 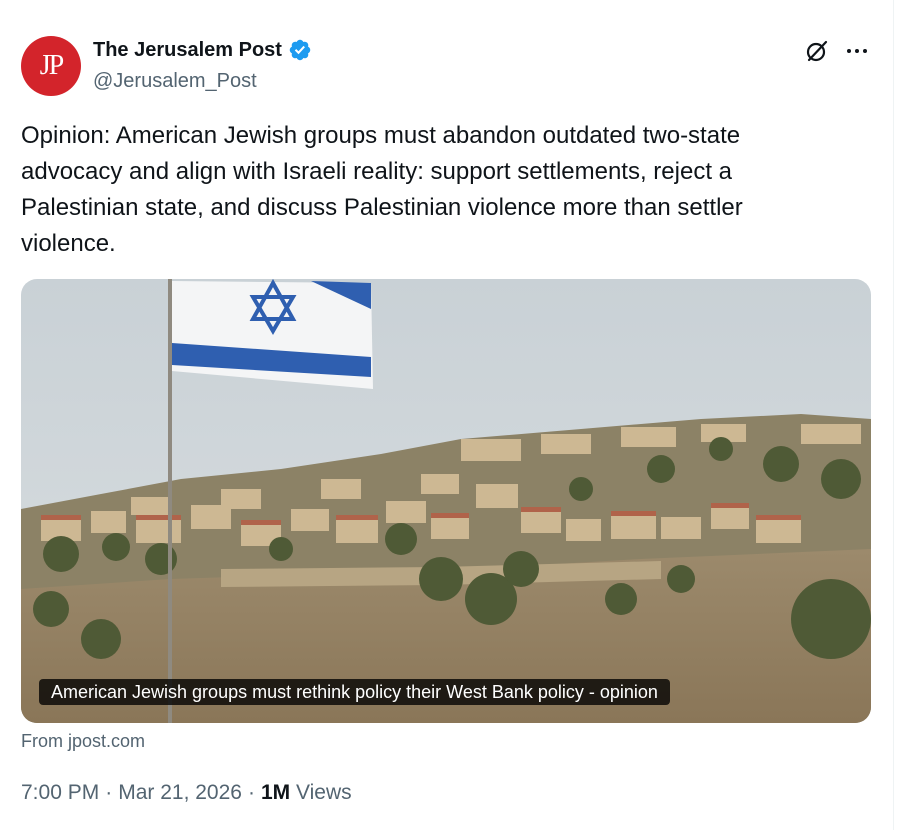 I want to click on more-options-icon, so click(x=857, y=51).